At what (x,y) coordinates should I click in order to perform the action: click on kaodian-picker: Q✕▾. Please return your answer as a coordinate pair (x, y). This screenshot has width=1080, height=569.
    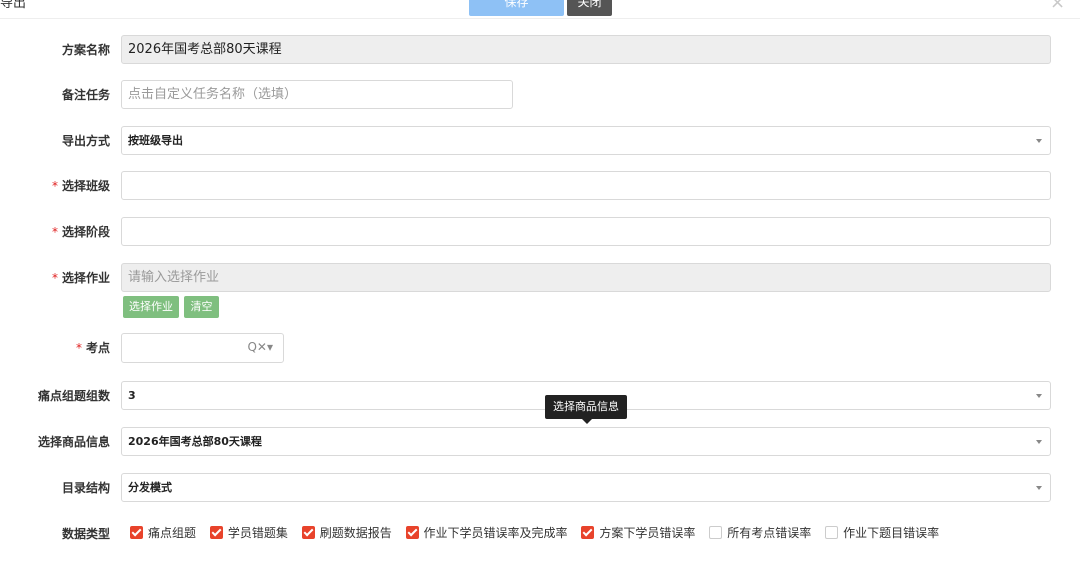
    Looking at the image, I should click on (202, 348).